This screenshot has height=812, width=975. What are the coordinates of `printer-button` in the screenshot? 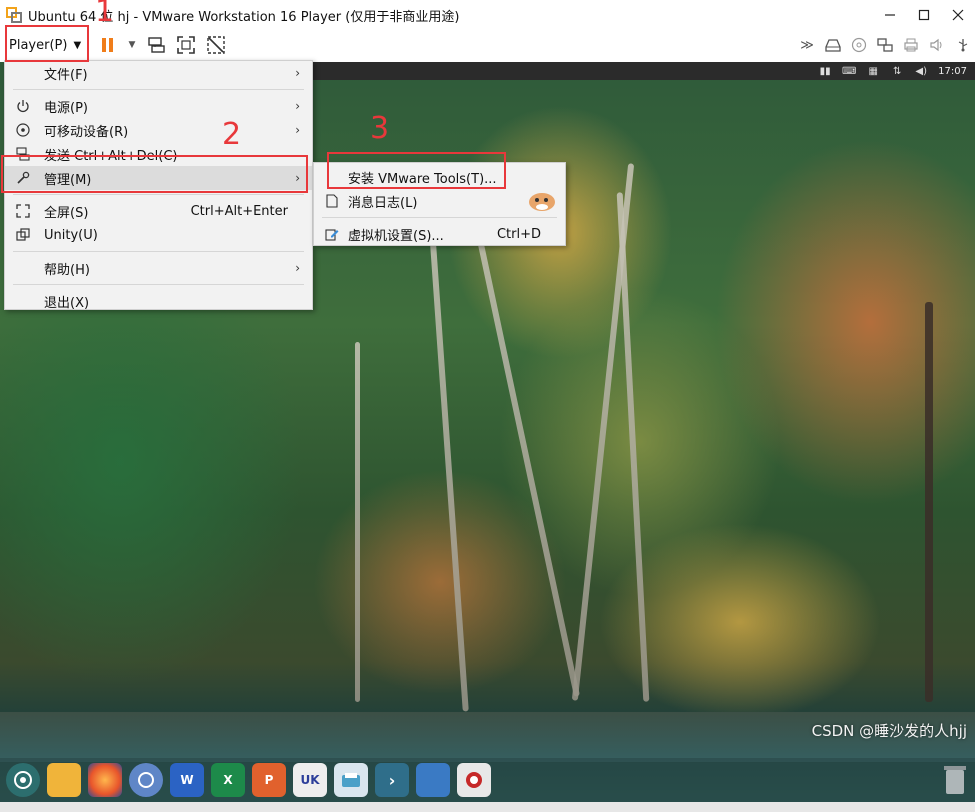 It's located at (911, 45).